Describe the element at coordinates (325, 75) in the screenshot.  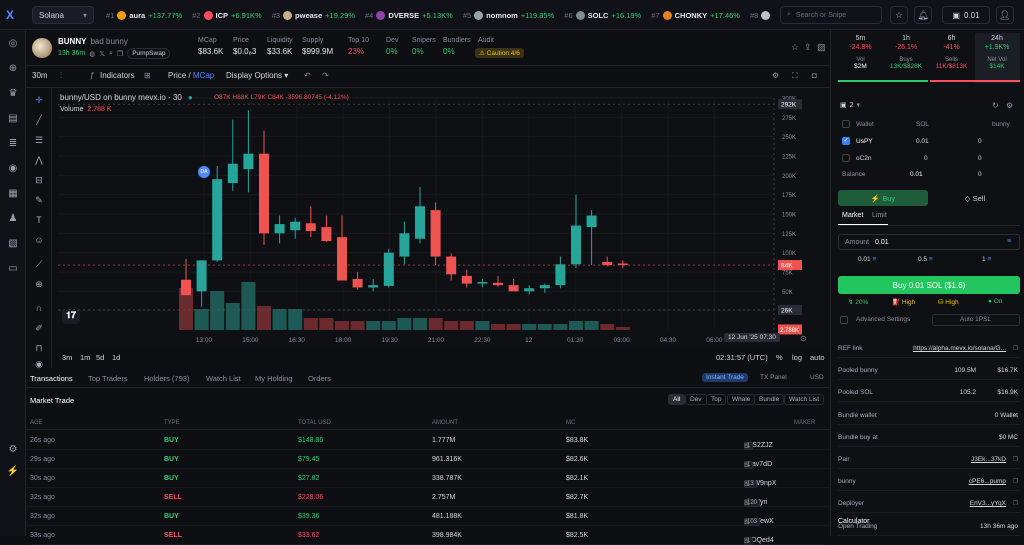
I see `redo-icon: ↷` at that location.